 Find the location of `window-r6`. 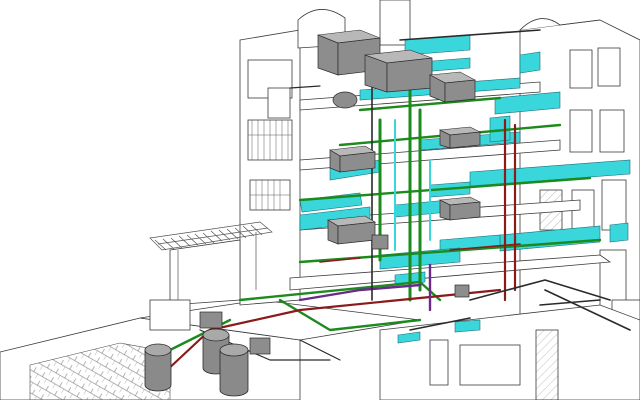

window-r6 is located at coordinates (614, 205).